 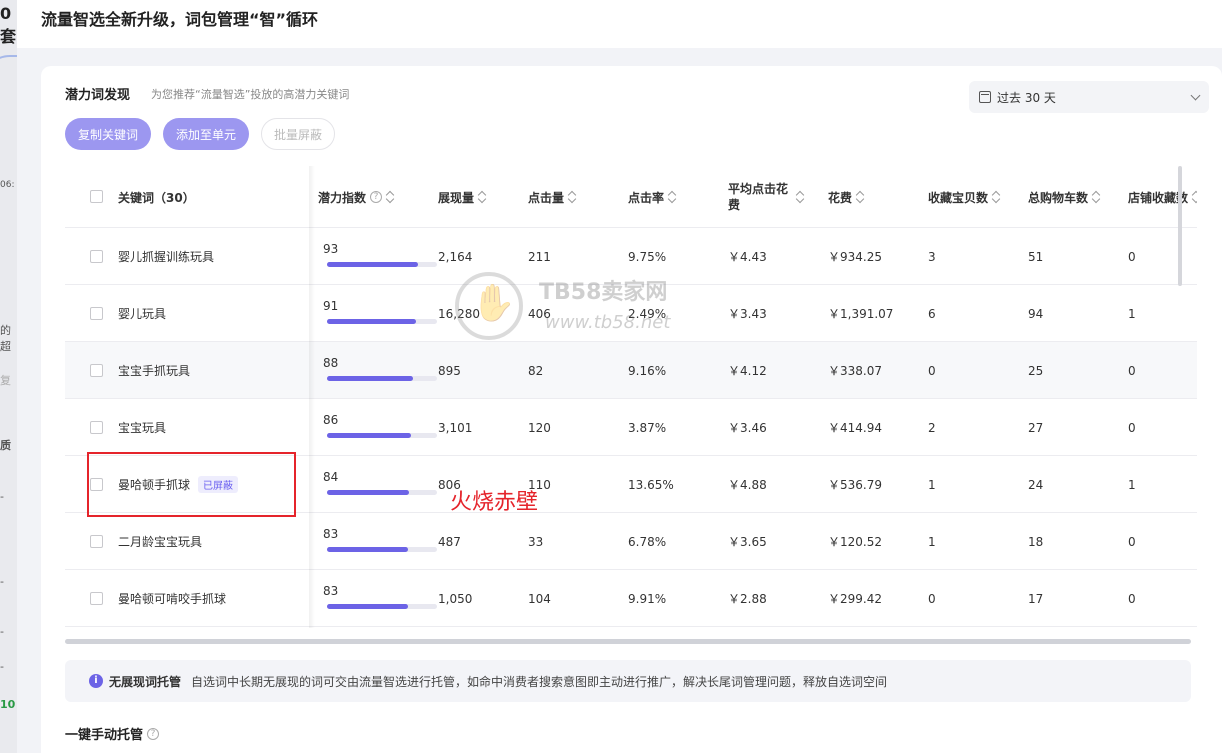 I want to click on potential-cell: 86, so click(x=377, y=427).